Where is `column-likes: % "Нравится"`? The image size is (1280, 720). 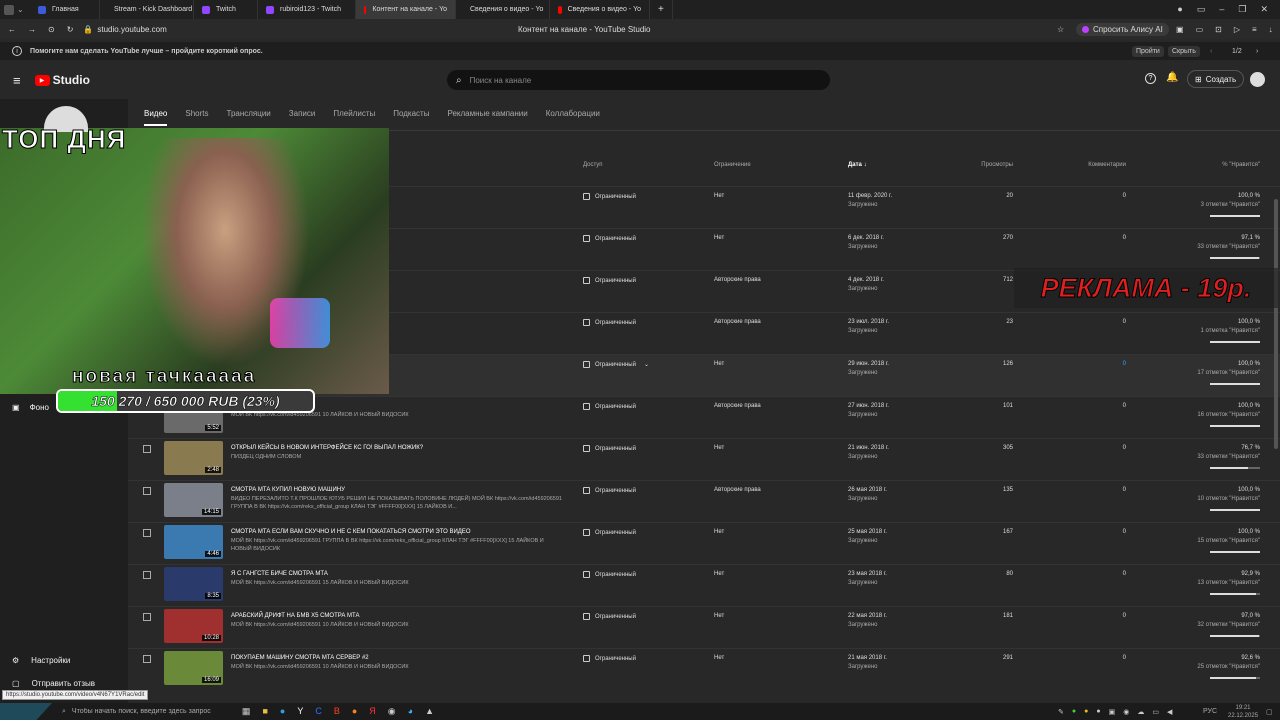
column-likes: % "Нравится" is located at coordinates (1209, 165).